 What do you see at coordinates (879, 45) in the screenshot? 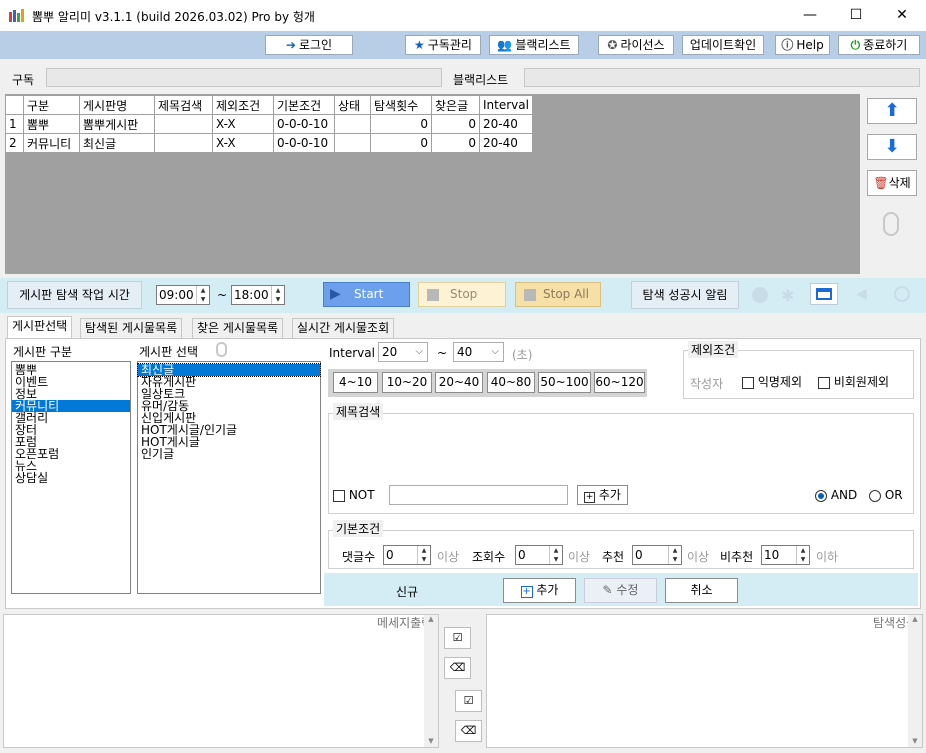
I see `exit-button: ⏻ 종료하기` at bounding box center [879, 45].